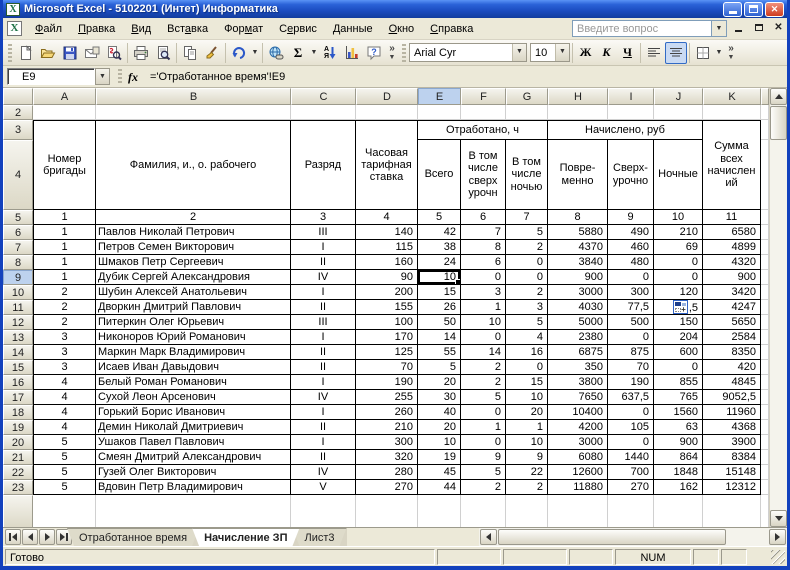 This screenshot has height=570, width=790. I want to click on cell: 50, so click(439, 322).